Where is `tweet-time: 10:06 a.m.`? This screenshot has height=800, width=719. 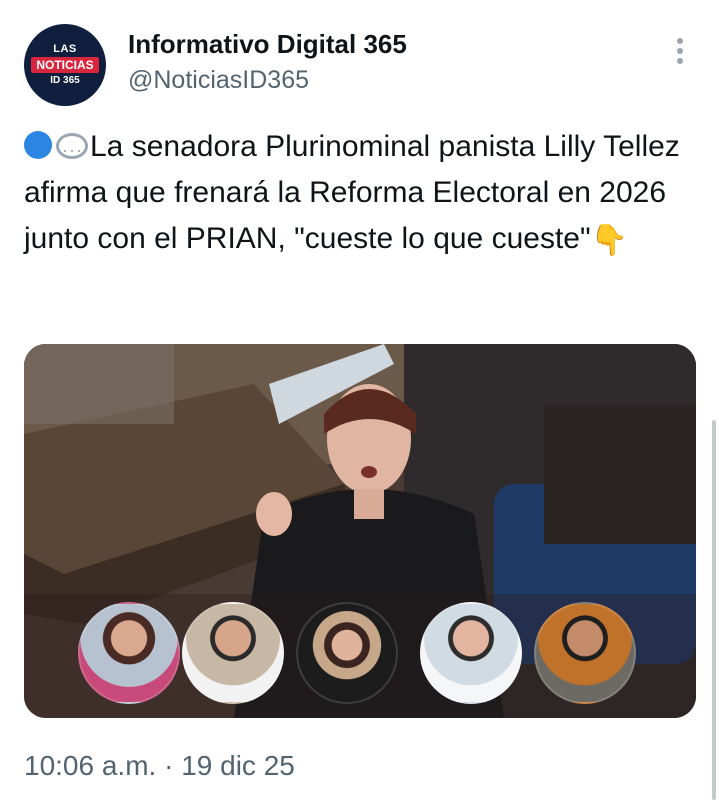 tweet-time: 10:06 a.m. is located at coordinates (90, 765).